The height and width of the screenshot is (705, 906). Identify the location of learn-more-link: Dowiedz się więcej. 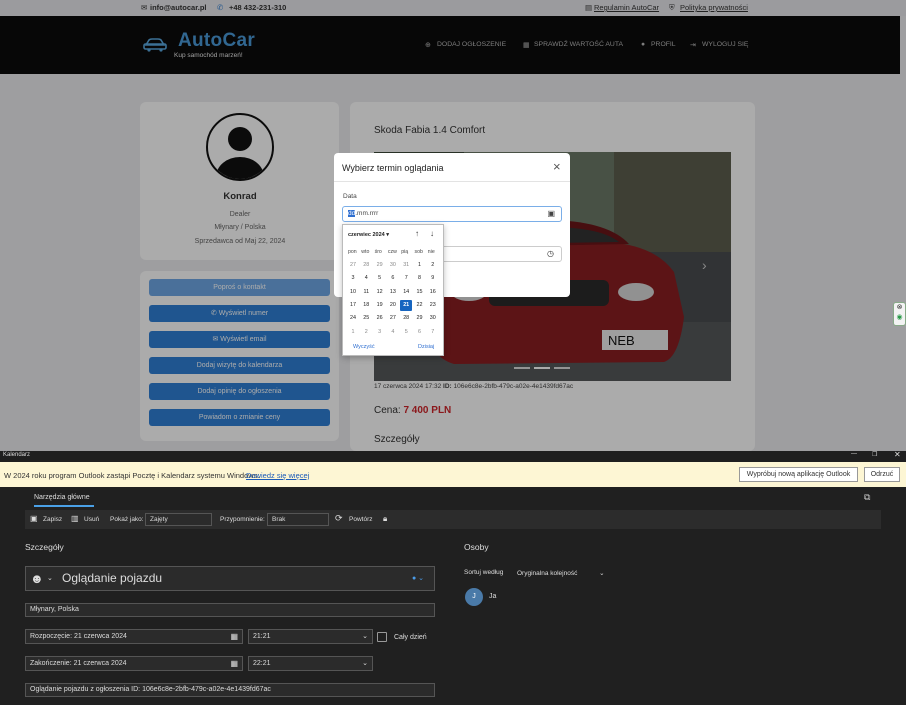
(277, 475).